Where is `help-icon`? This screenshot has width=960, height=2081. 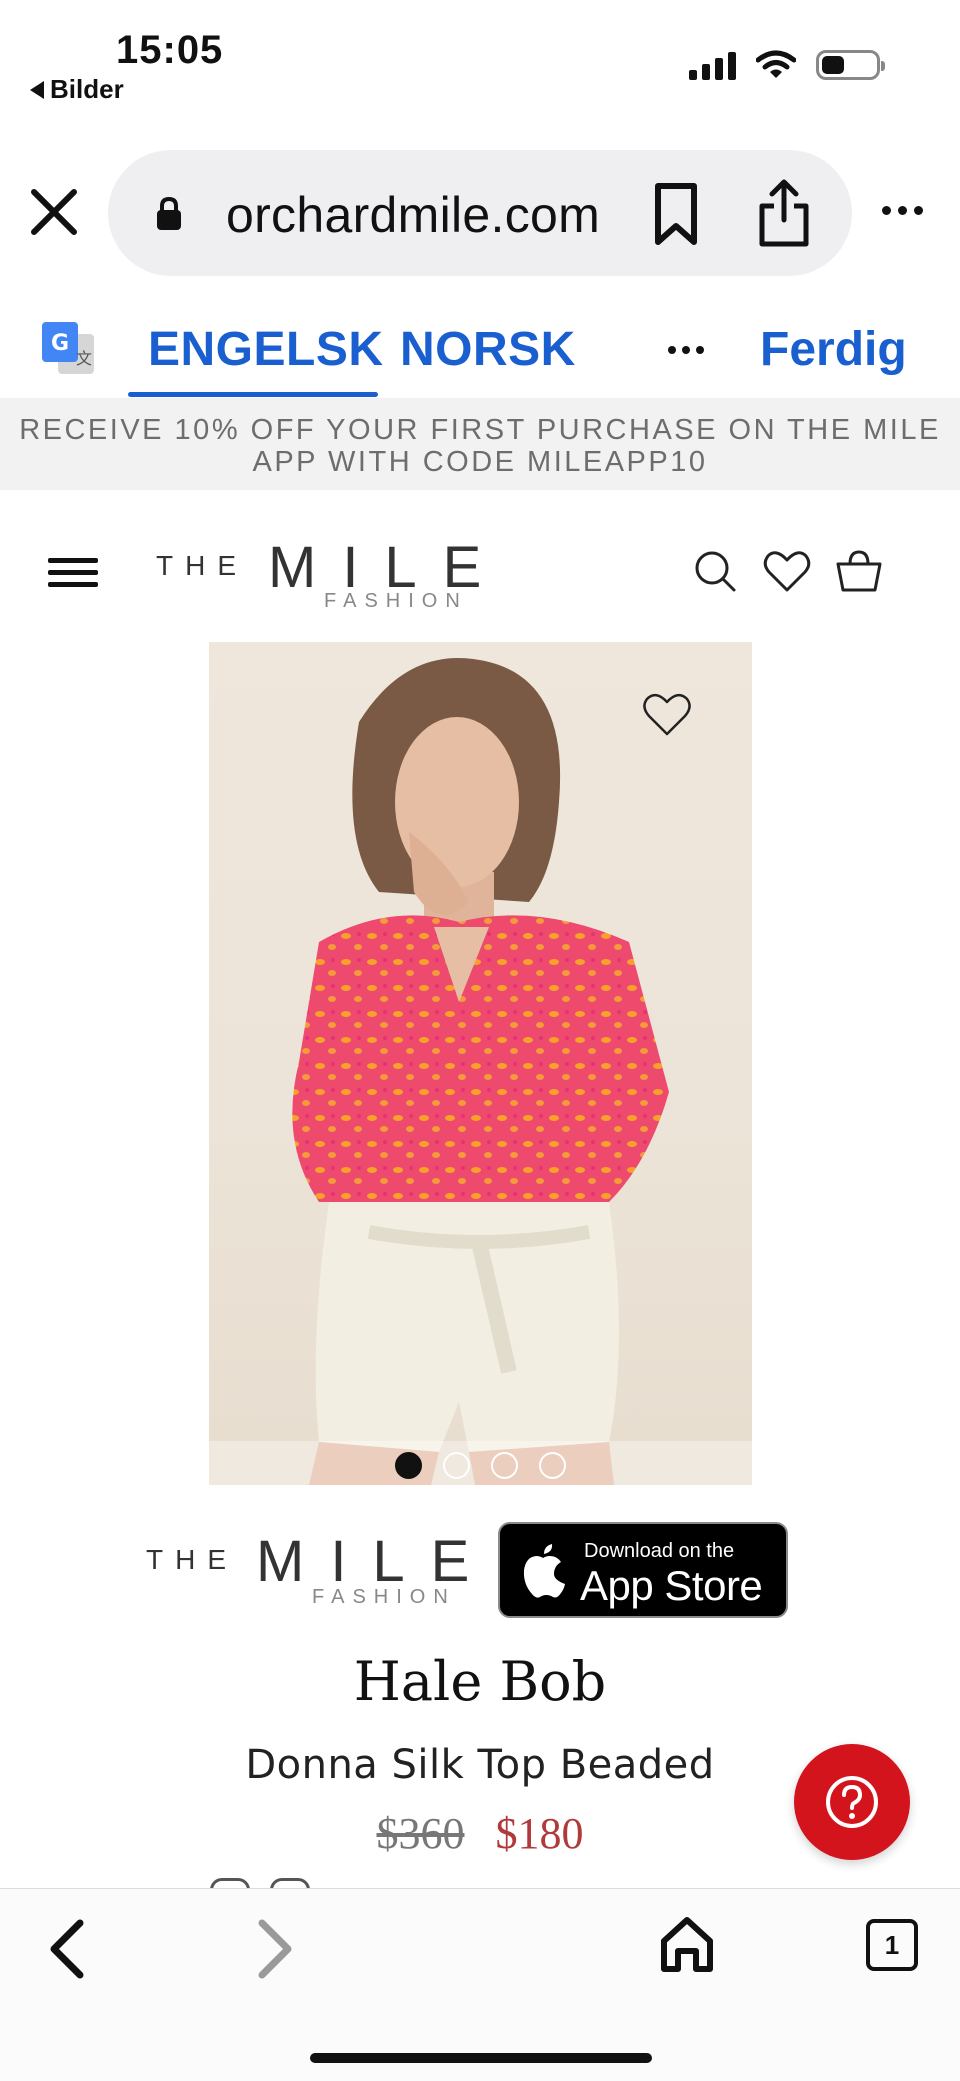 help-icon is located at coordinates (852, 1802).